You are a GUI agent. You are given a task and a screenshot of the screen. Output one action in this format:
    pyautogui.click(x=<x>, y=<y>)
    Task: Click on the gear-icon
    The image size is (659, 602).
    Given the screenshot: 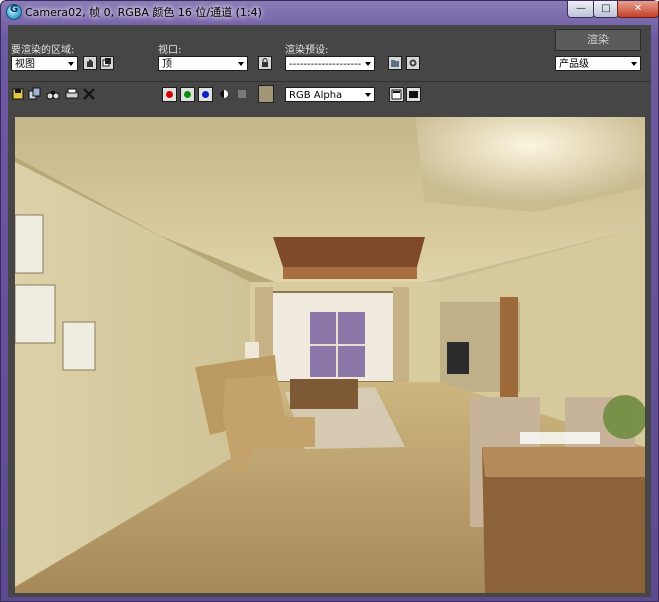 What is the action you would take?
    pyautogui.click(x=413, y=63)
    